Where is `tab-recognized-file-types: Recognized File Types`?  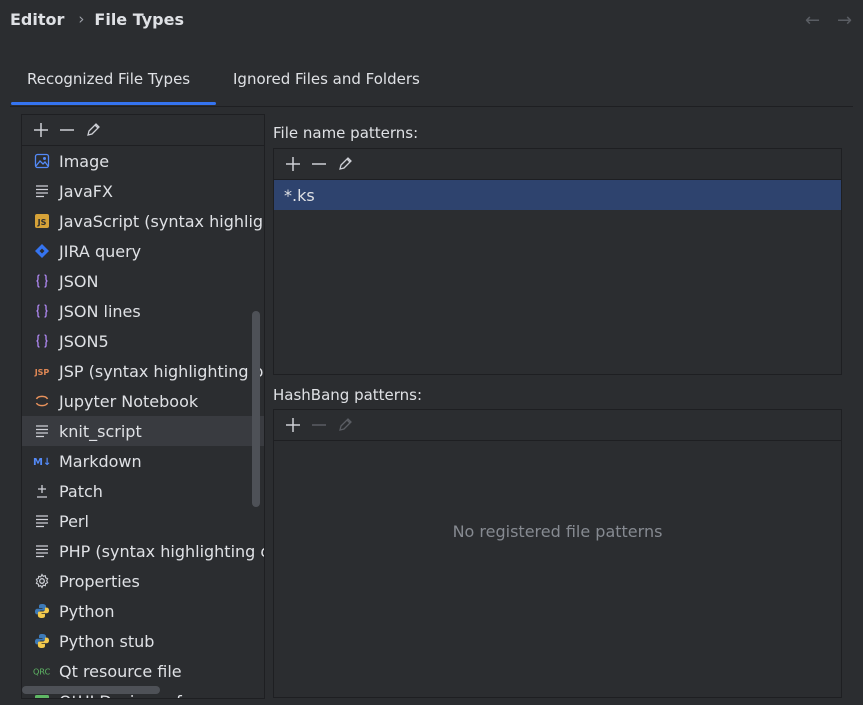
tab-recognized-file-types: Recognized File Types is located at coordinates (113, 84).